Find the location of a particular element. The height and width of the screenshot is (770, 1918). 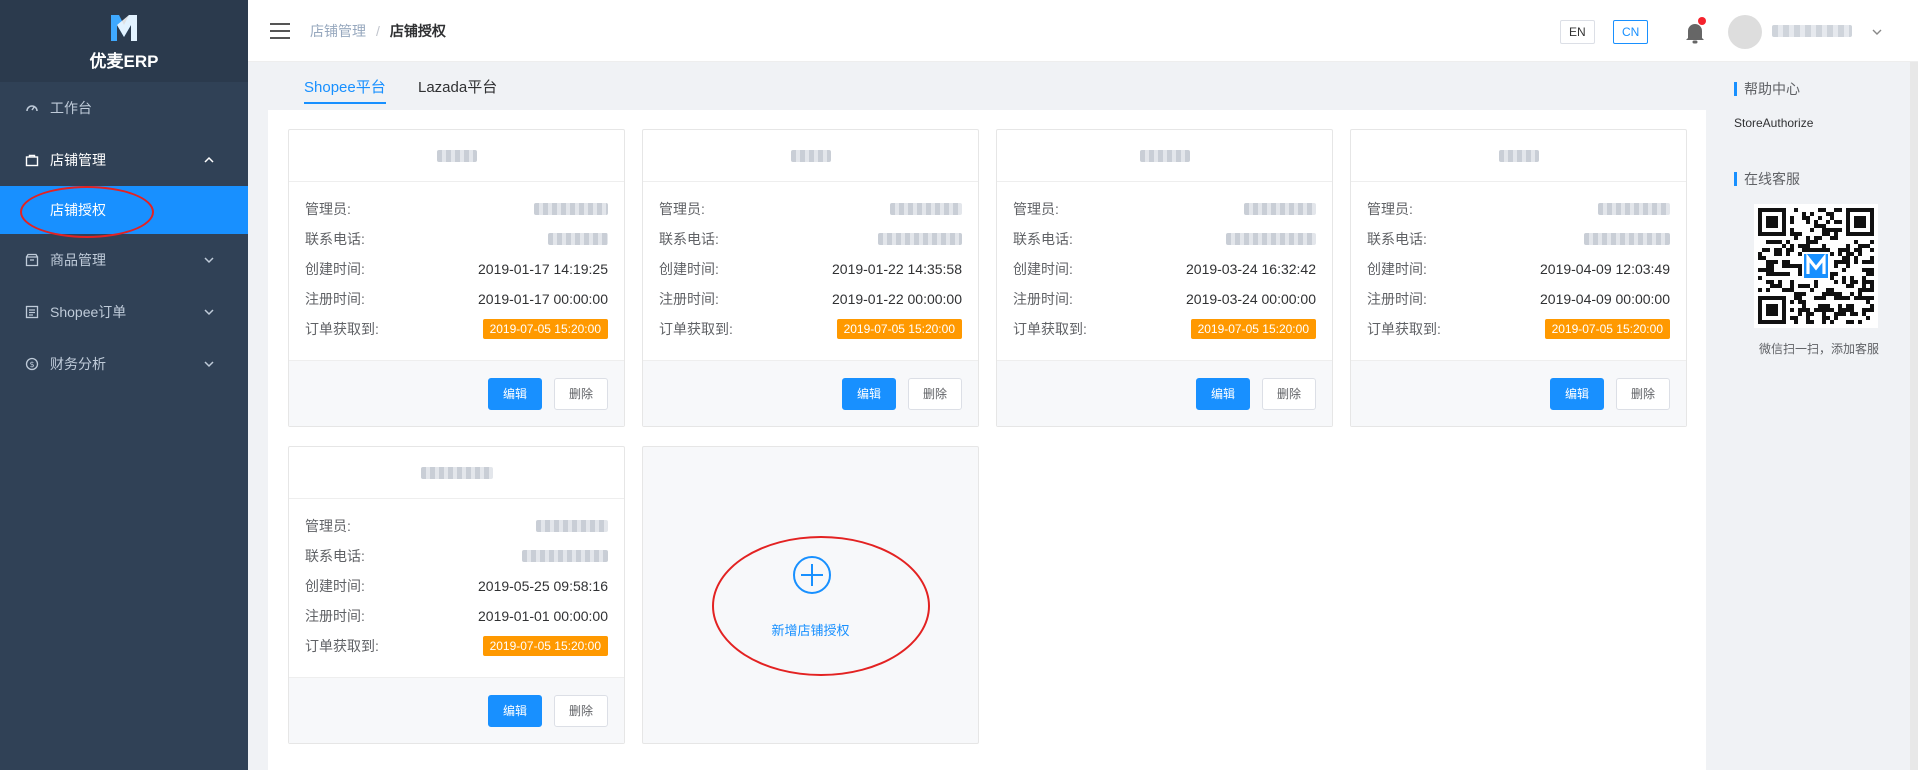

sidebar-item-dashboard: 工作台 is located at coordinates (124, 108).